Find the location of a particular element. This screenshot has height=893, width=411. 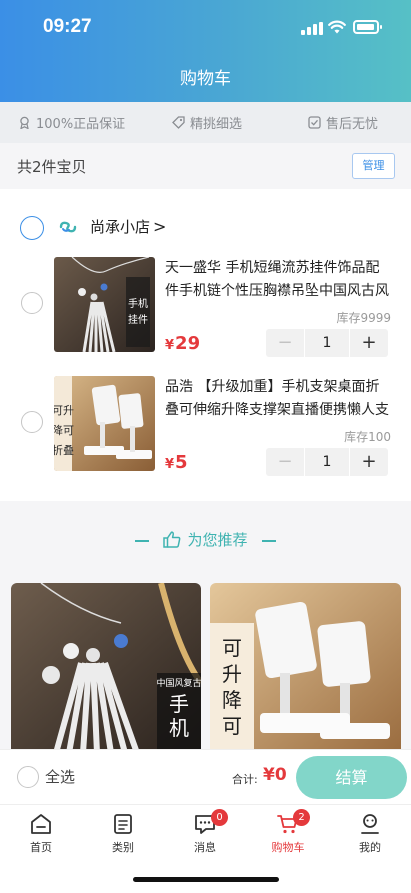

tab-home: 首页 is located at coordinates (41, 834).